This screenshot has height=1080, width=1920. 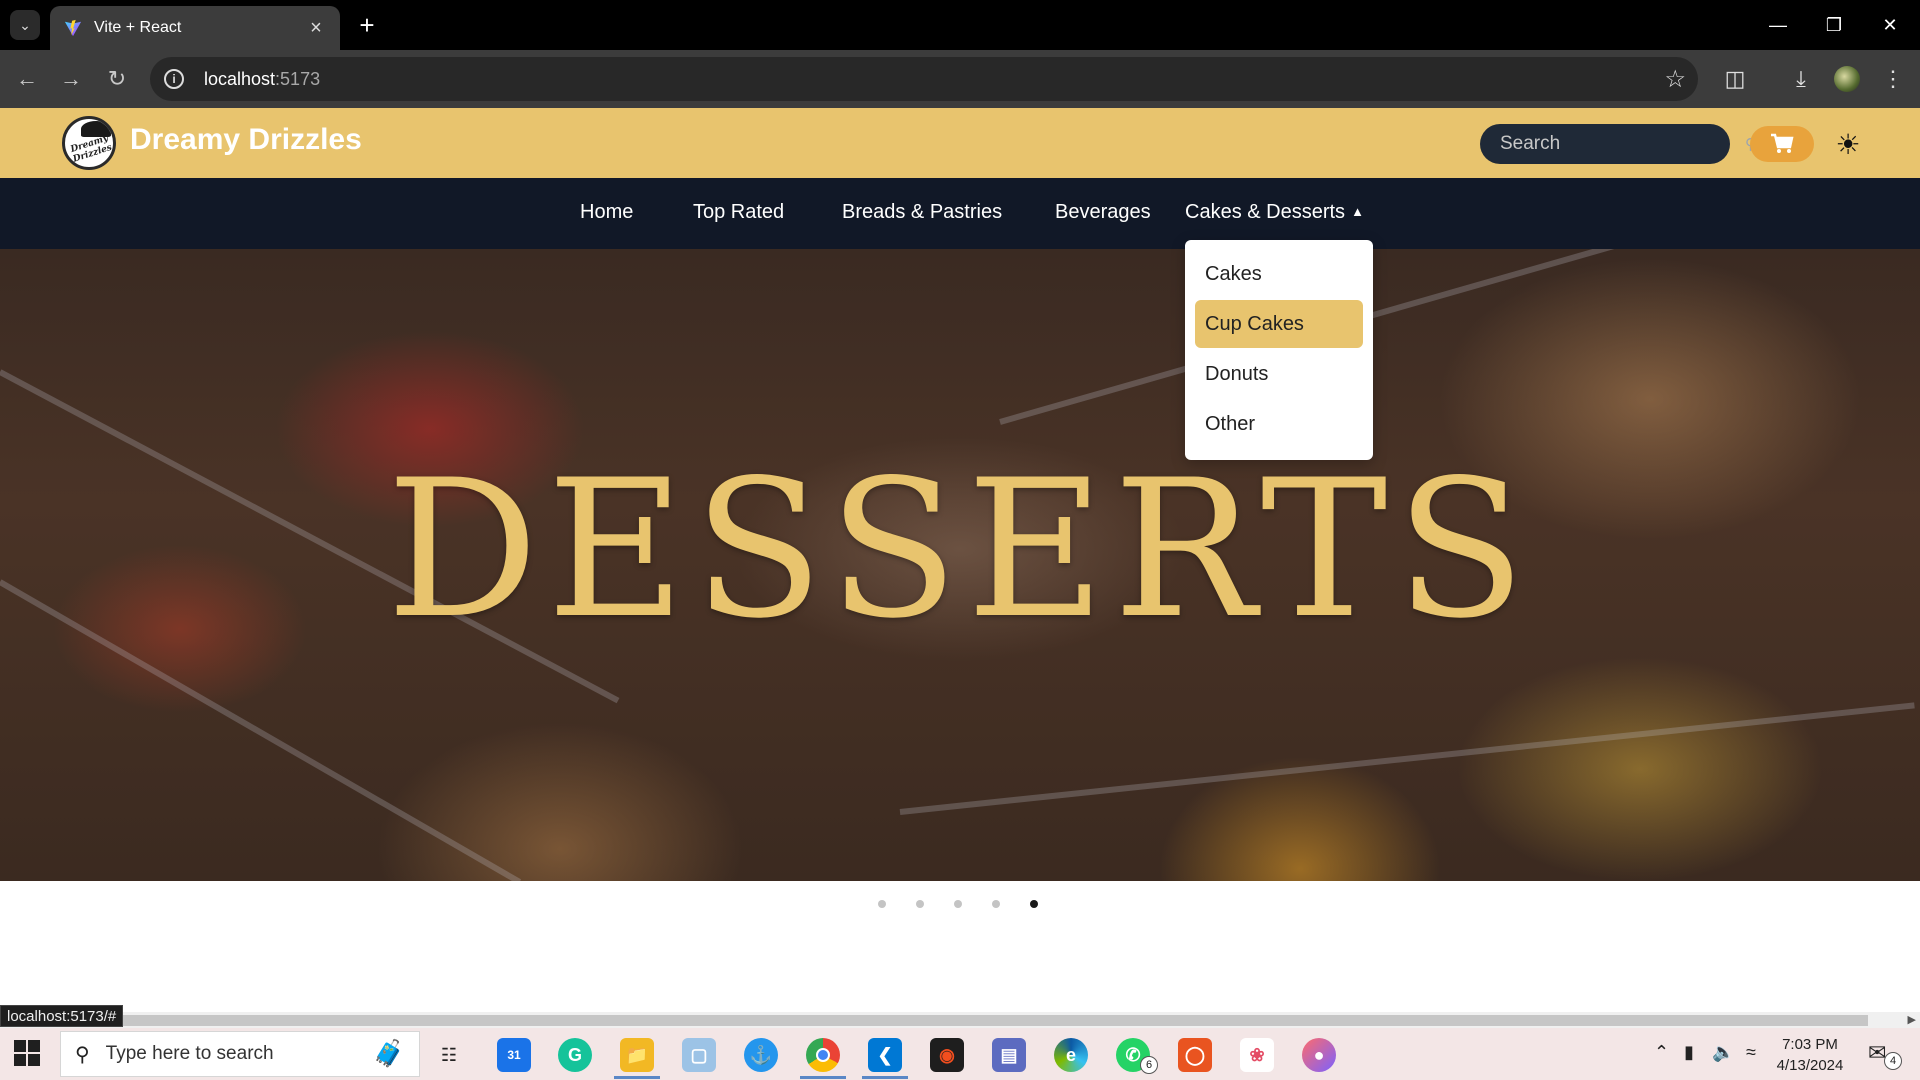 I want to click on back-button: ←, so click(x=27, y=79).